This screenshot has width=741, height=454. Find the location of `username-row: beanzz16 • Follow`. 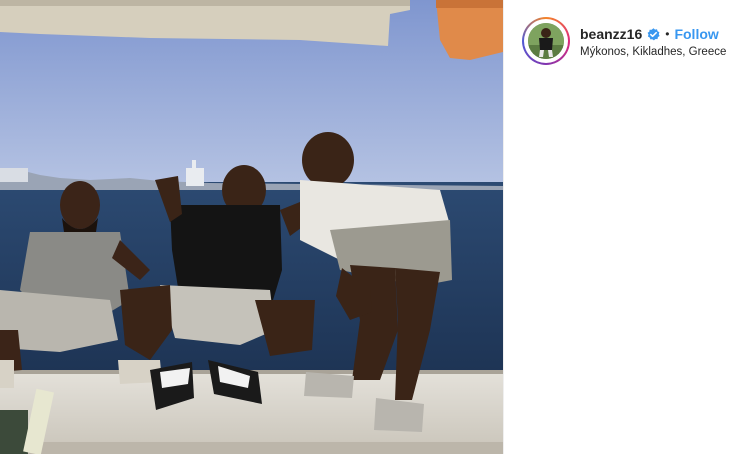

username-row: beanzz16 • Follow is located at coordinates (649, 34).